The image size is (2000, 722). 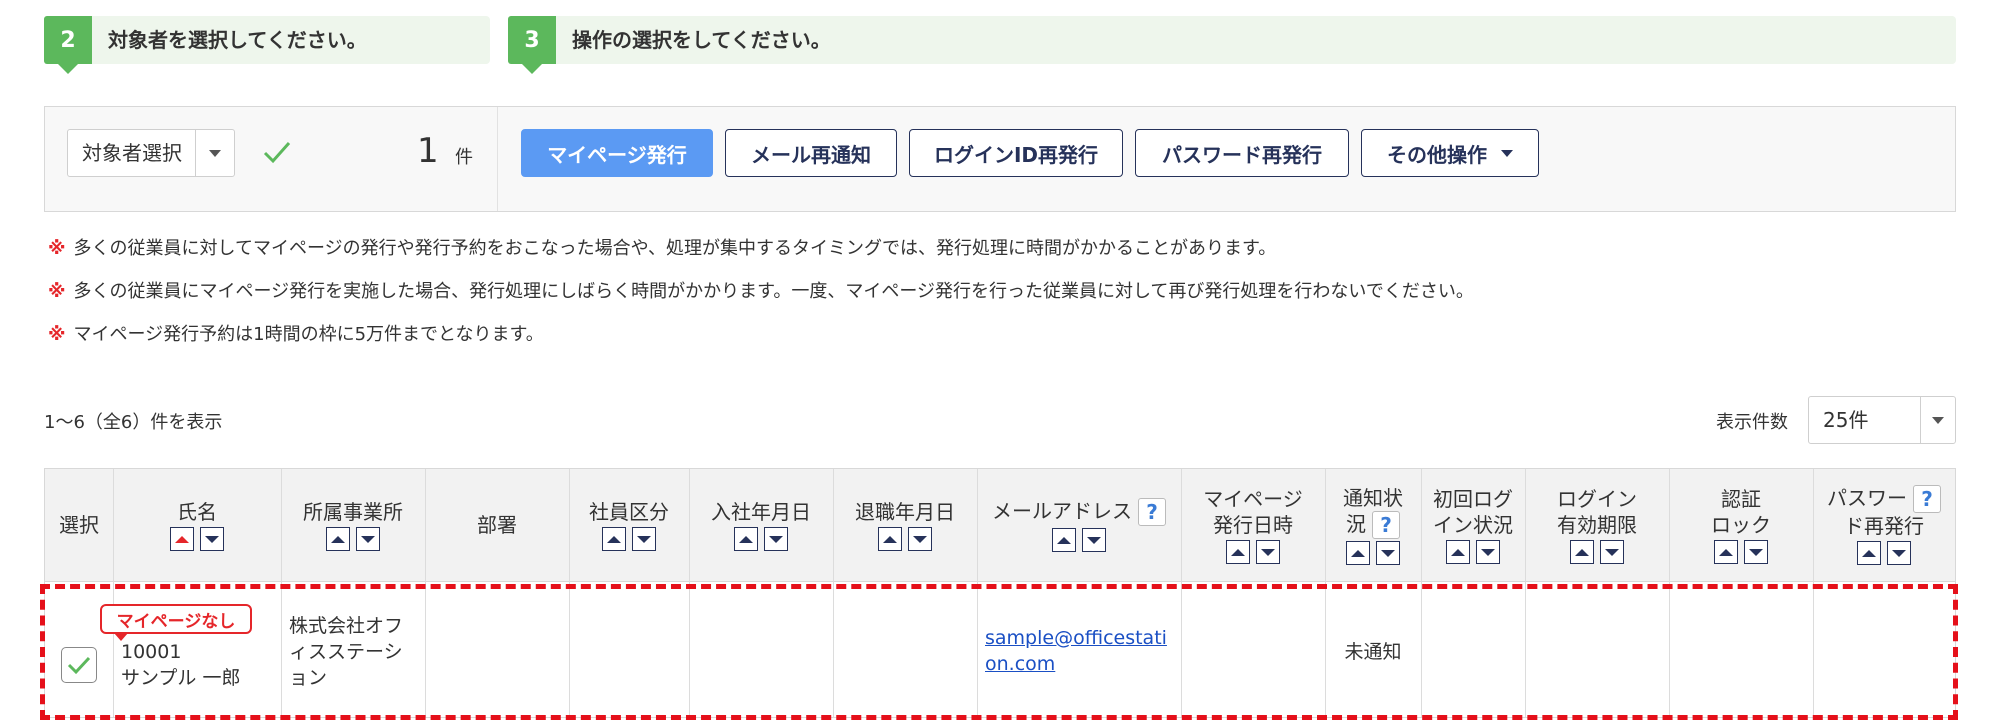 I want to click on other-ops-label: その他操作, so click(x=1437, y=154).